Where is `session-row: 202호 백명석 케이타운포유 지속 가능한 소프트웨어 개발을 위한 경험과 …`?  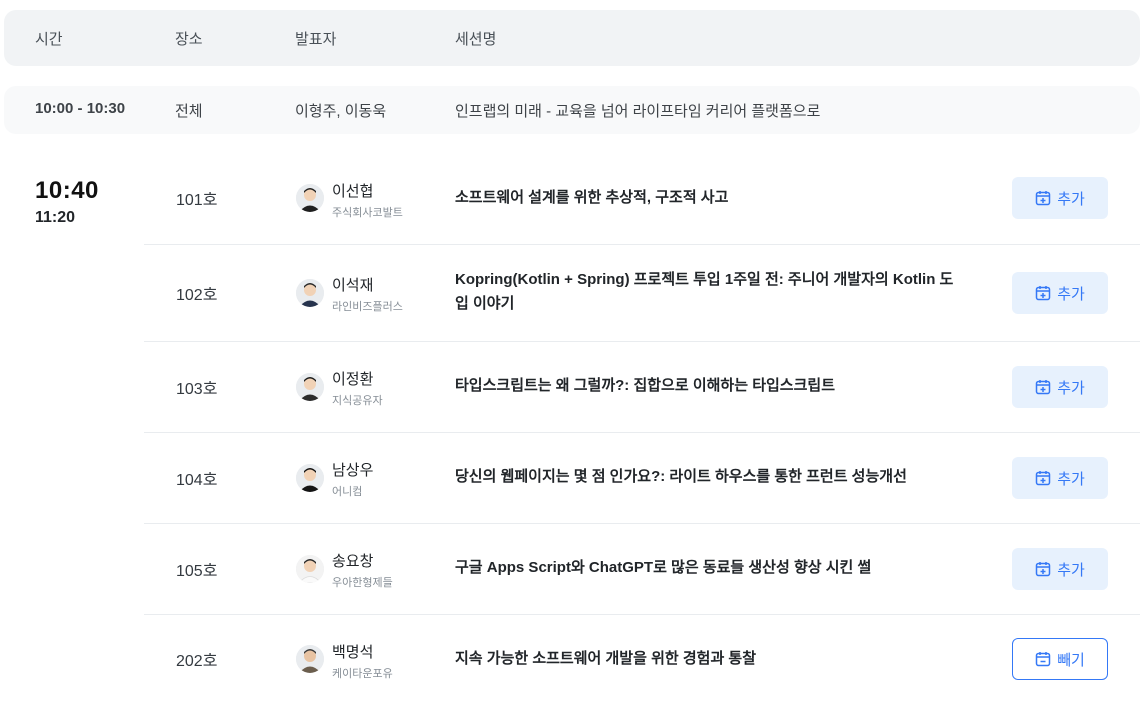 session-row: 202호 백명석 케이타운포유 지속 가능한 소프트웨어 개발을 위한 경험과 … is located at coordinates (642, 659).